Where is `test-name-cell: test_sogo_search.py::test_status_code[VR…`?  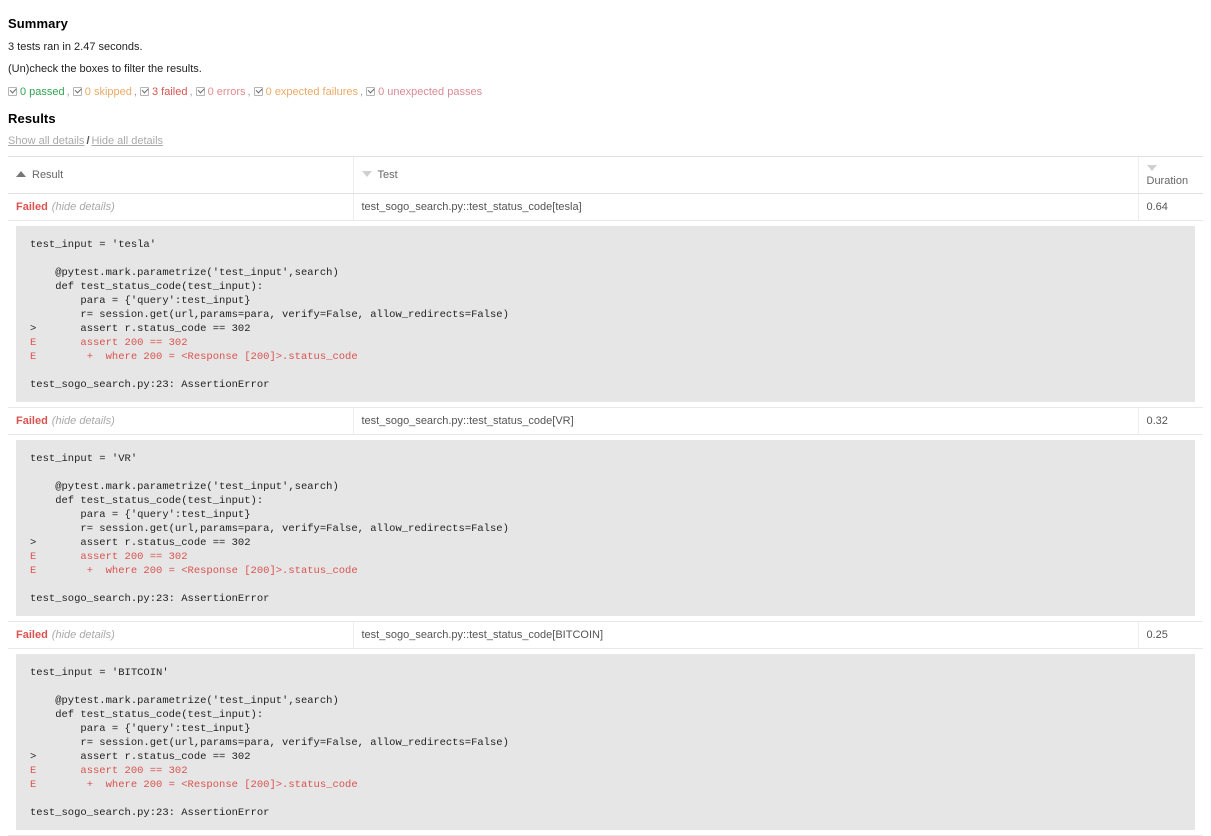
test-name-cell: test_sogo_search.py::test_status_code[VR… is located at coordinates (745, 421).